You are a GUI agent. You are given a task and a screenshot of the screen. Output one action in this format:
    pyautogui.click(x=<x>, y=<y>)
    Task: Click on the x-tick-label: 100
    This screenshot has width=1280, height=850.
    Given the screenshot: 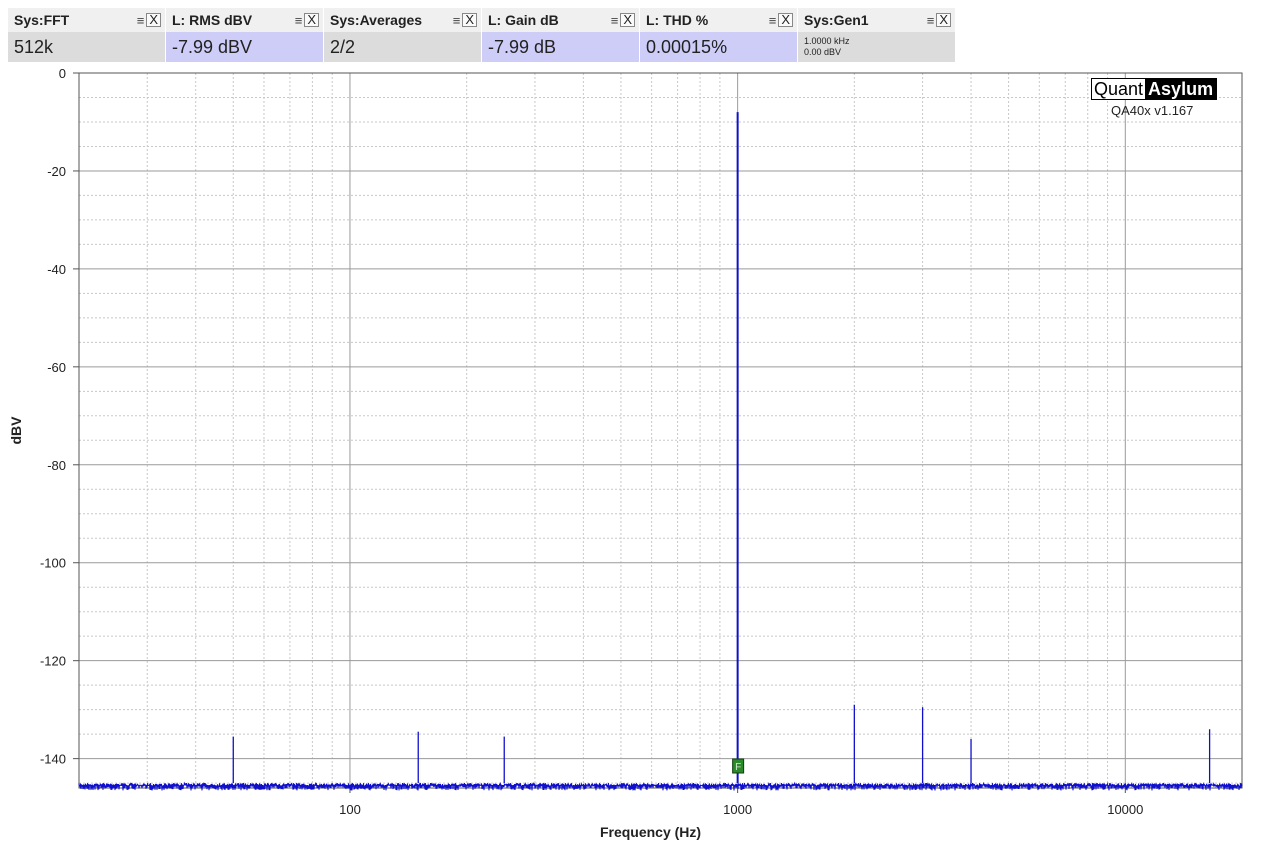 What is the action you would take?
    pyautogui.click(x=350, y=809)
    